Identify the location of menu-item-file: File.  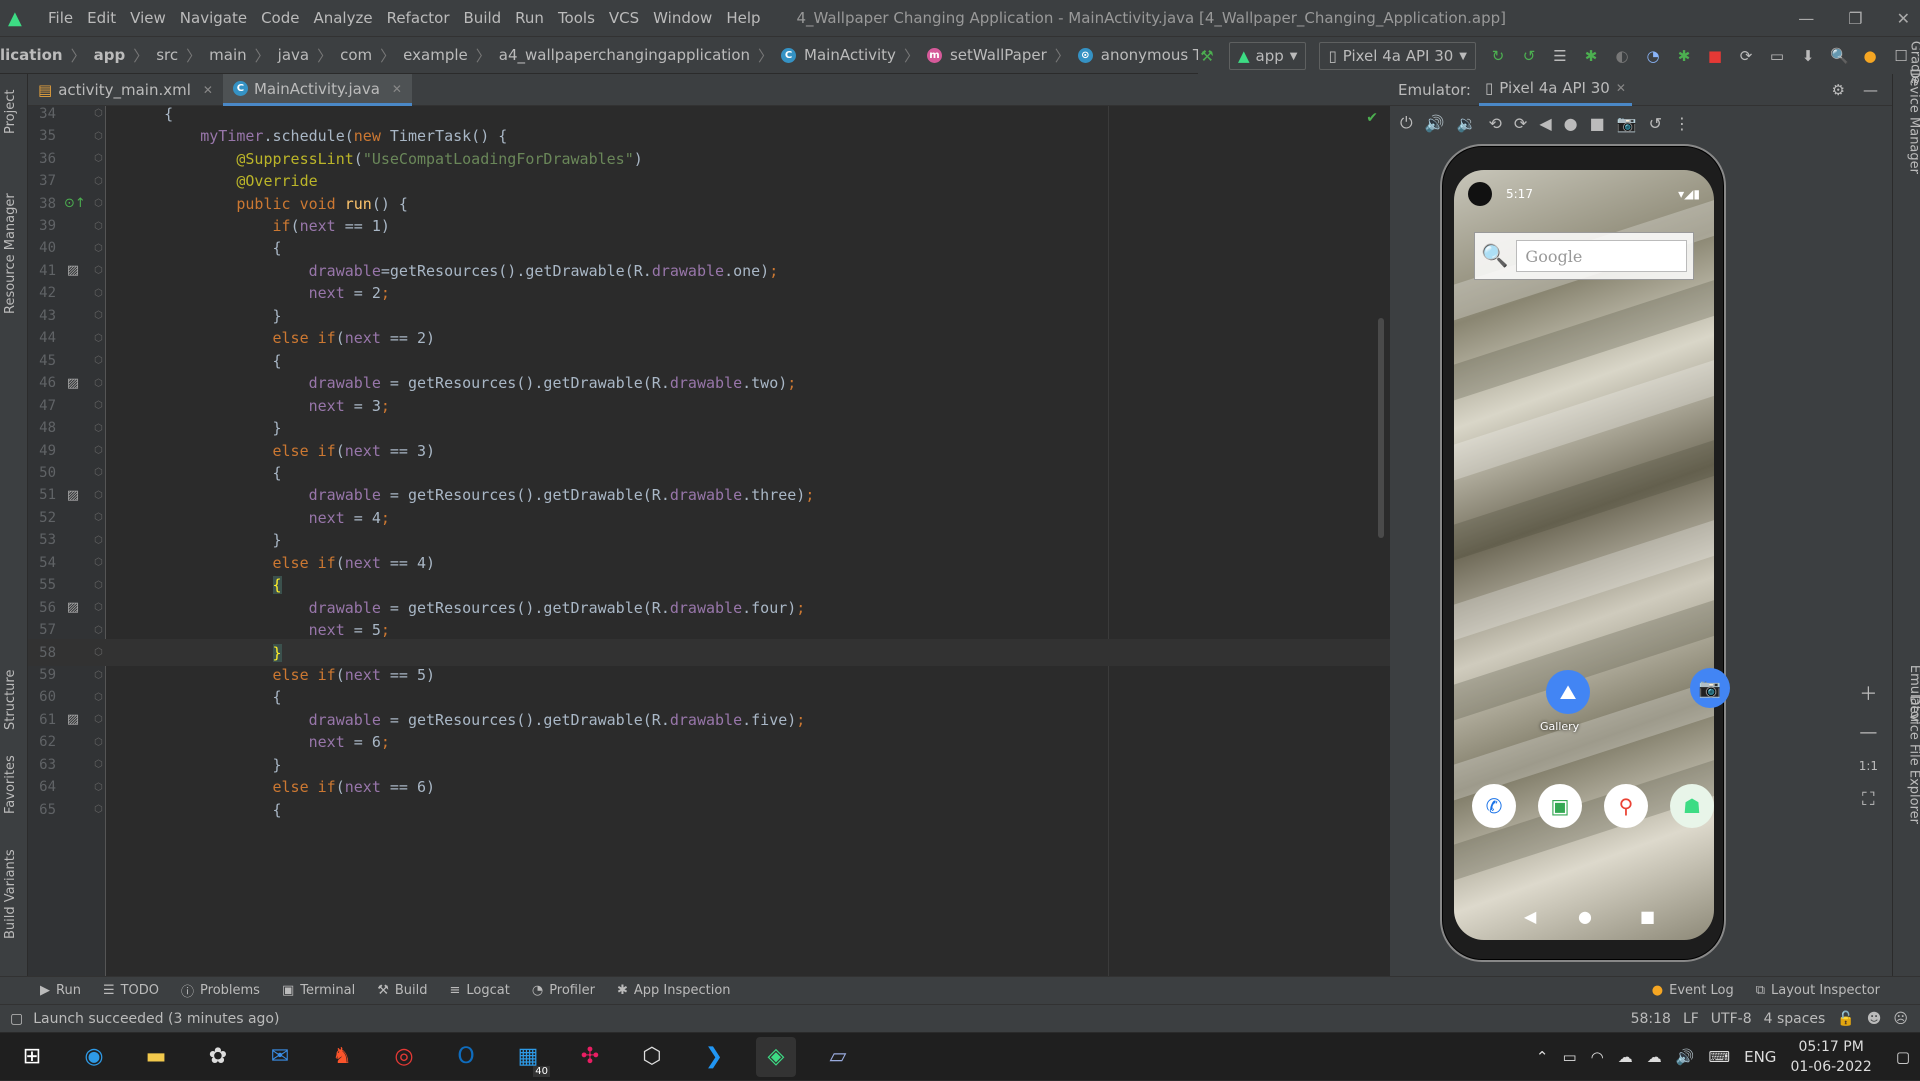
(60, 18).